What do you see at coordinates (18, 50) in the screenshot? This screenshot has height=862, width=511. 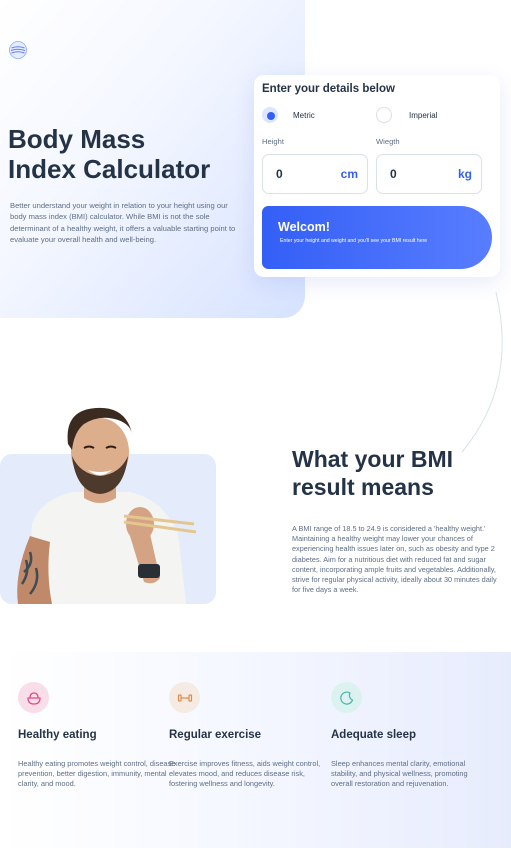 I see `bmi-logo-icon` at bounding box center [18, 50].